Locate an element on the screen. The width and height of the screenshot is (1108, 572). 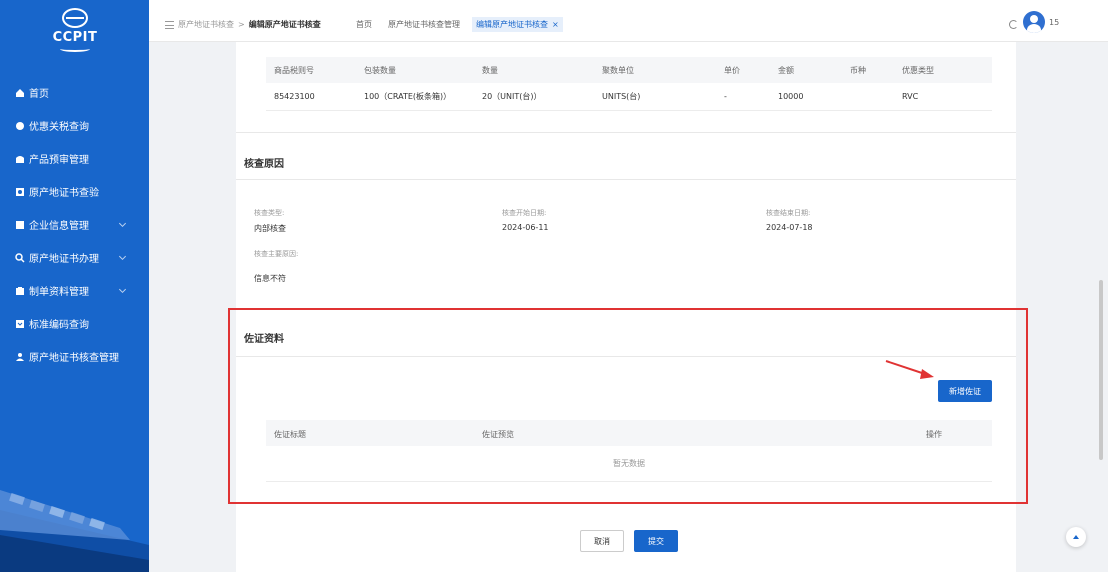
certificate-icon is located at coordinates (20, 191).